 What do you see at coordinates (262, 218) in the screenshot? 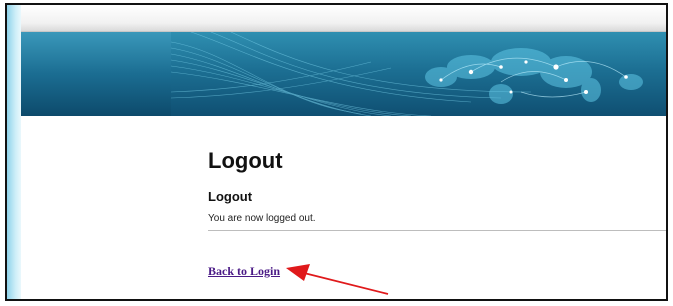
I see `logout-message: You are now logged out.` at bounding box center [262, 218].